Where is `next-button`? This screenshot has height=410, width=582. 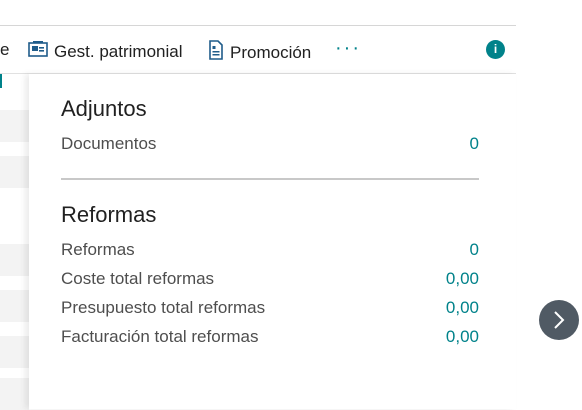
next-button is located at coordinates (559, 320).